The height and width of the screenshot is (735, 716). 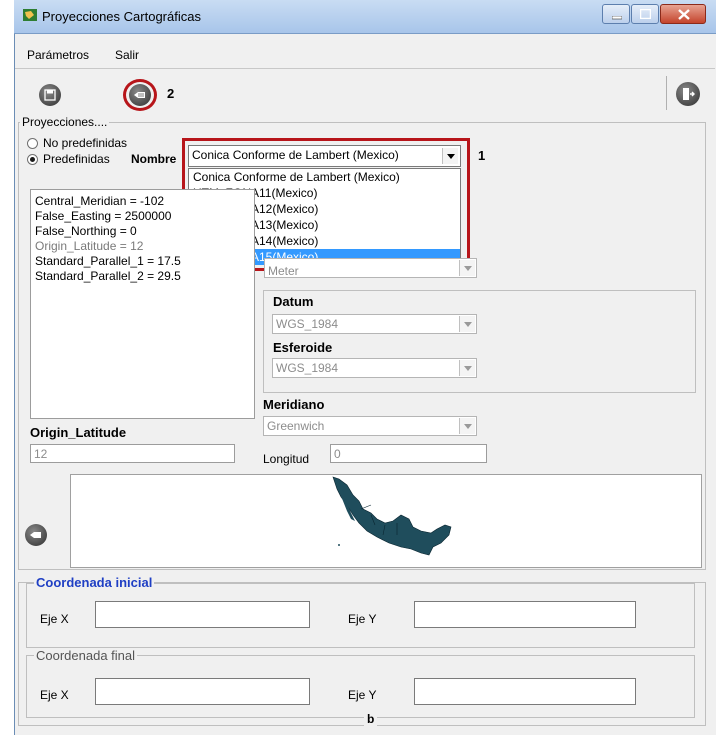 What do you see at coordinates (362, 619) in the screenshot?
I see `initial-y-label: Eje Y` at bounding box center [362, 619].